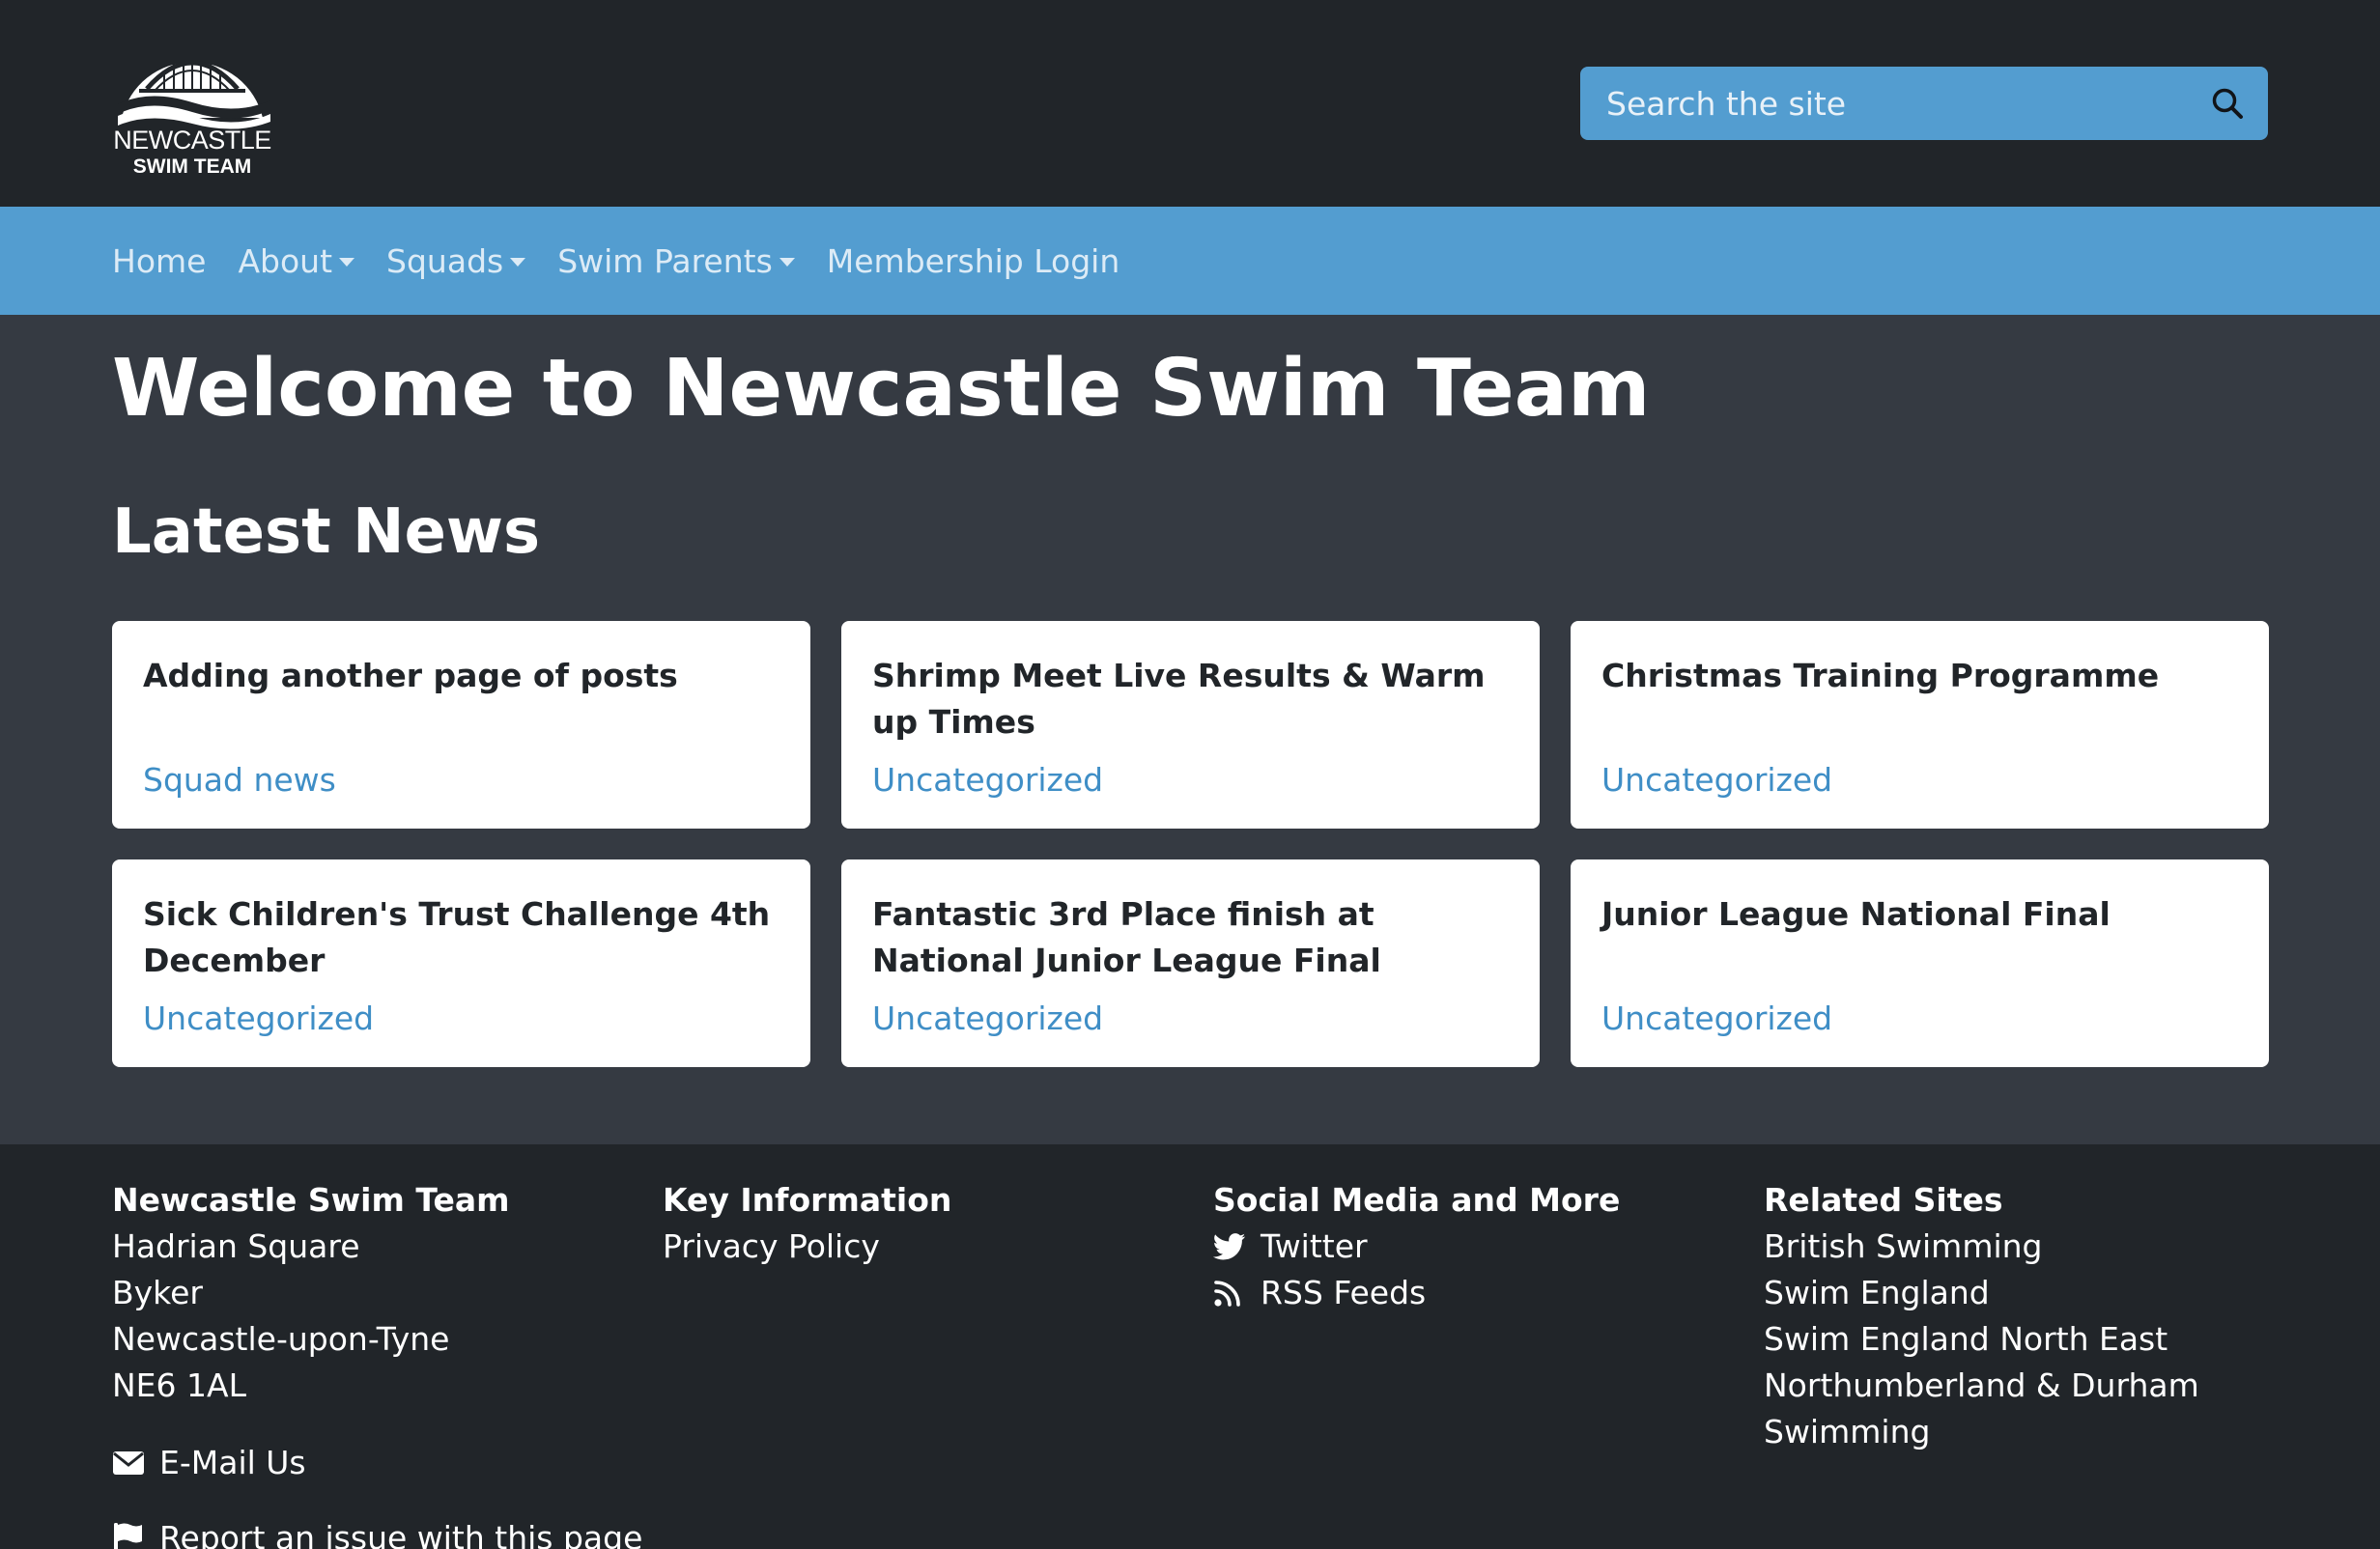 This screenshot has width=2380, height=1549. Describe the element at coordinates (1883, 103) in the screenshot. I see `search-input` at that location.